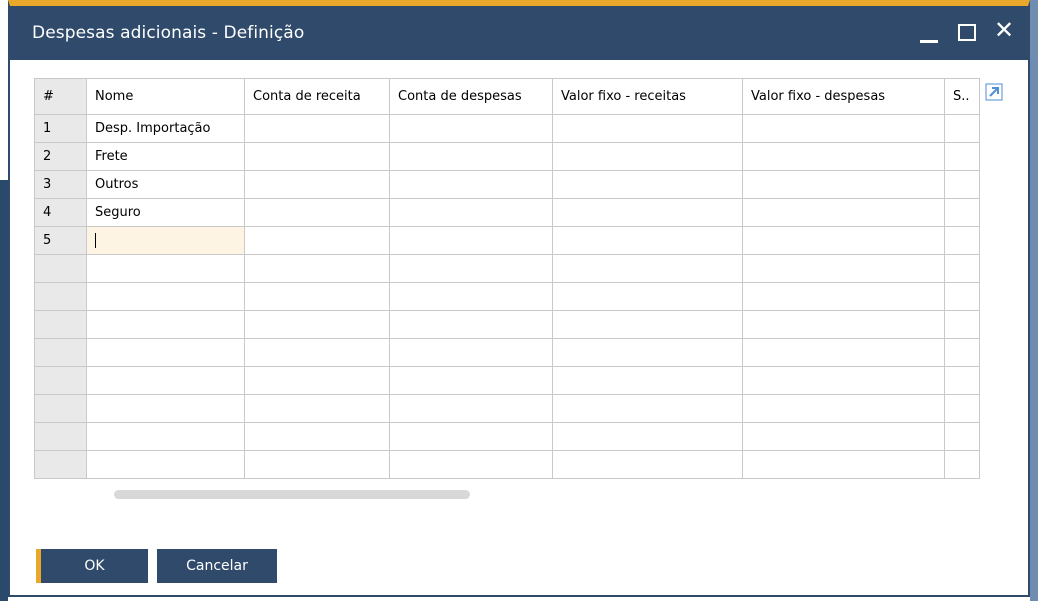 This screenshot has height=601, width=1038. I want to click on title-bar: Despesas adicionais - Definição ✕, so click(519, 33).